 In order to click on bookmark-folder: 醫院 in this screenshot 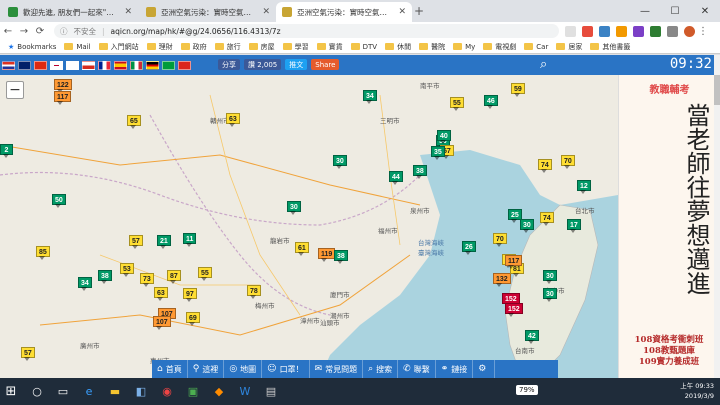, I will do `click(432, 47)`.